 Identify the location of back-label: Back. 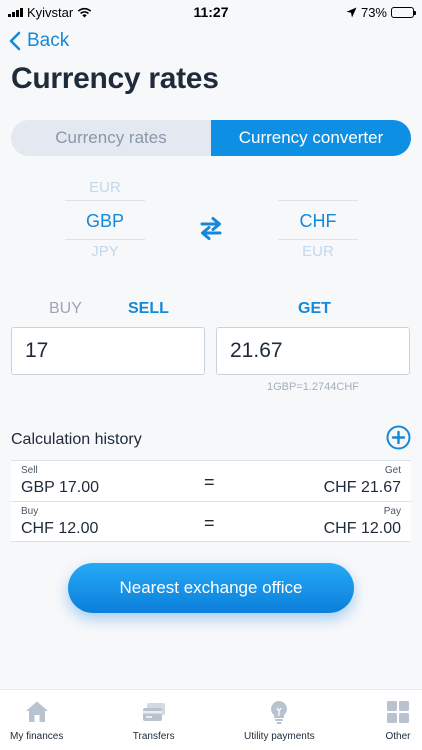
(48, 40).